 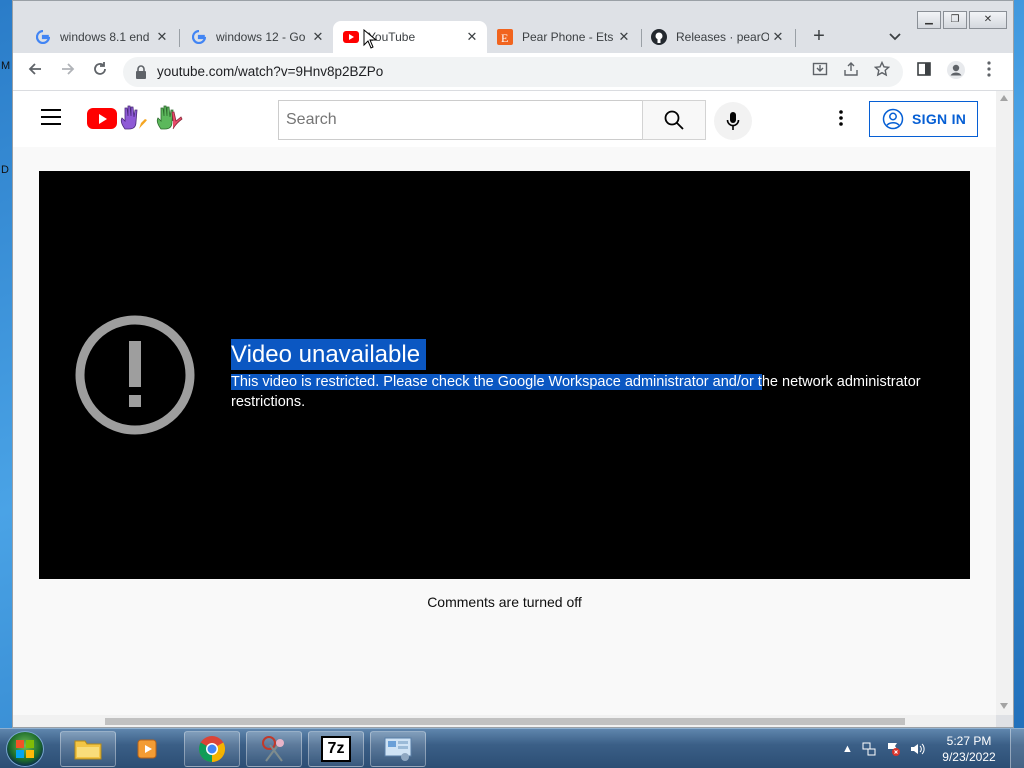 What do you see at coordinates (674, 120) in the screenshot?
I see `search-button` at bounding box center [674, 120].